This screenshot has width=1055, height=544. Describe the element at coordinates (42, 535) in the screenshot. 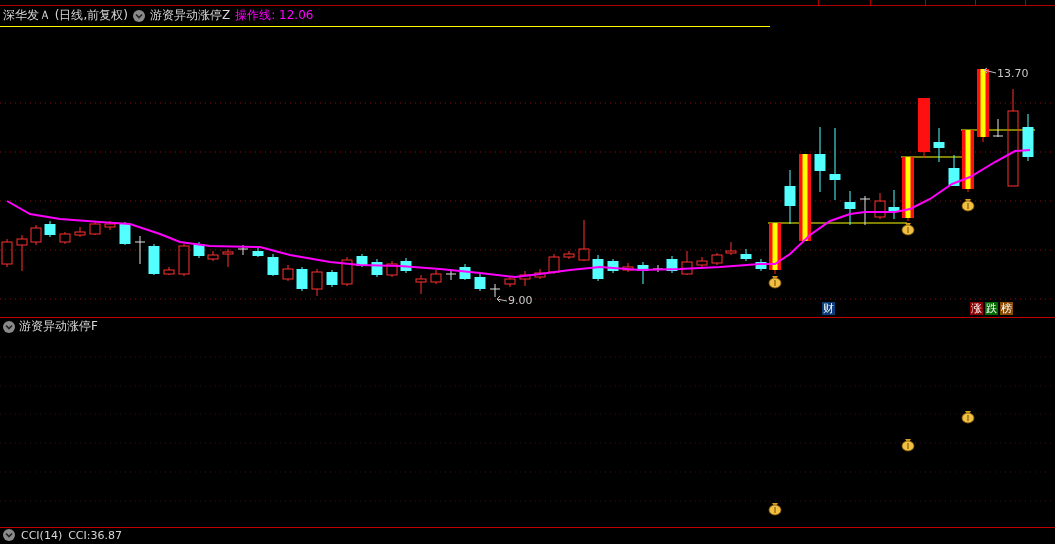

I see `panel-title: CCI(14)` at that location.